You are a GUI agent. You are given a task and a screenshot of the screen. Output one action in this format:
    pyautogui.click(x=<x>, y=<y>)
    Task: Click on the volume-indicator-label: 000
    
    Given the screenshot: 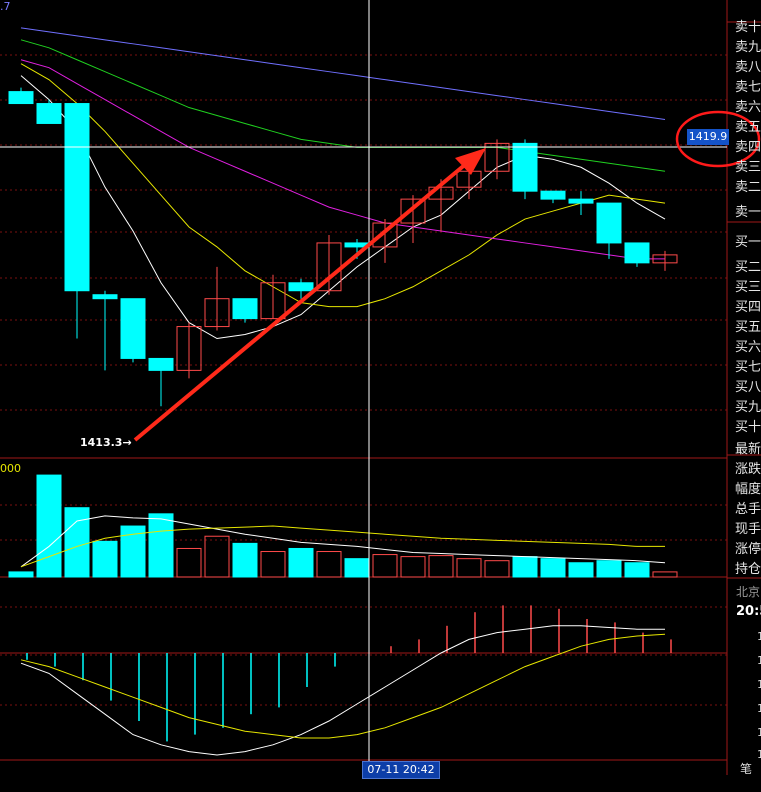 What is the action you would take?
    pyautogui.click(x=10, y=468)
    